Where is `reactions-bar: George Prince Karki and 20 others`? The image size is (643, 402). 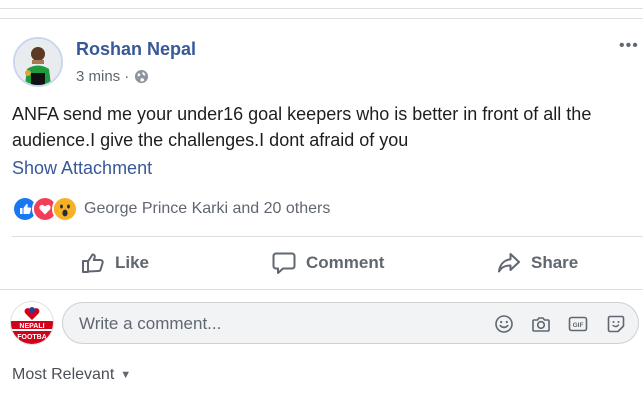 reactions-bar: George Prince Karki and 20 others is located at coordinates (171, 209).